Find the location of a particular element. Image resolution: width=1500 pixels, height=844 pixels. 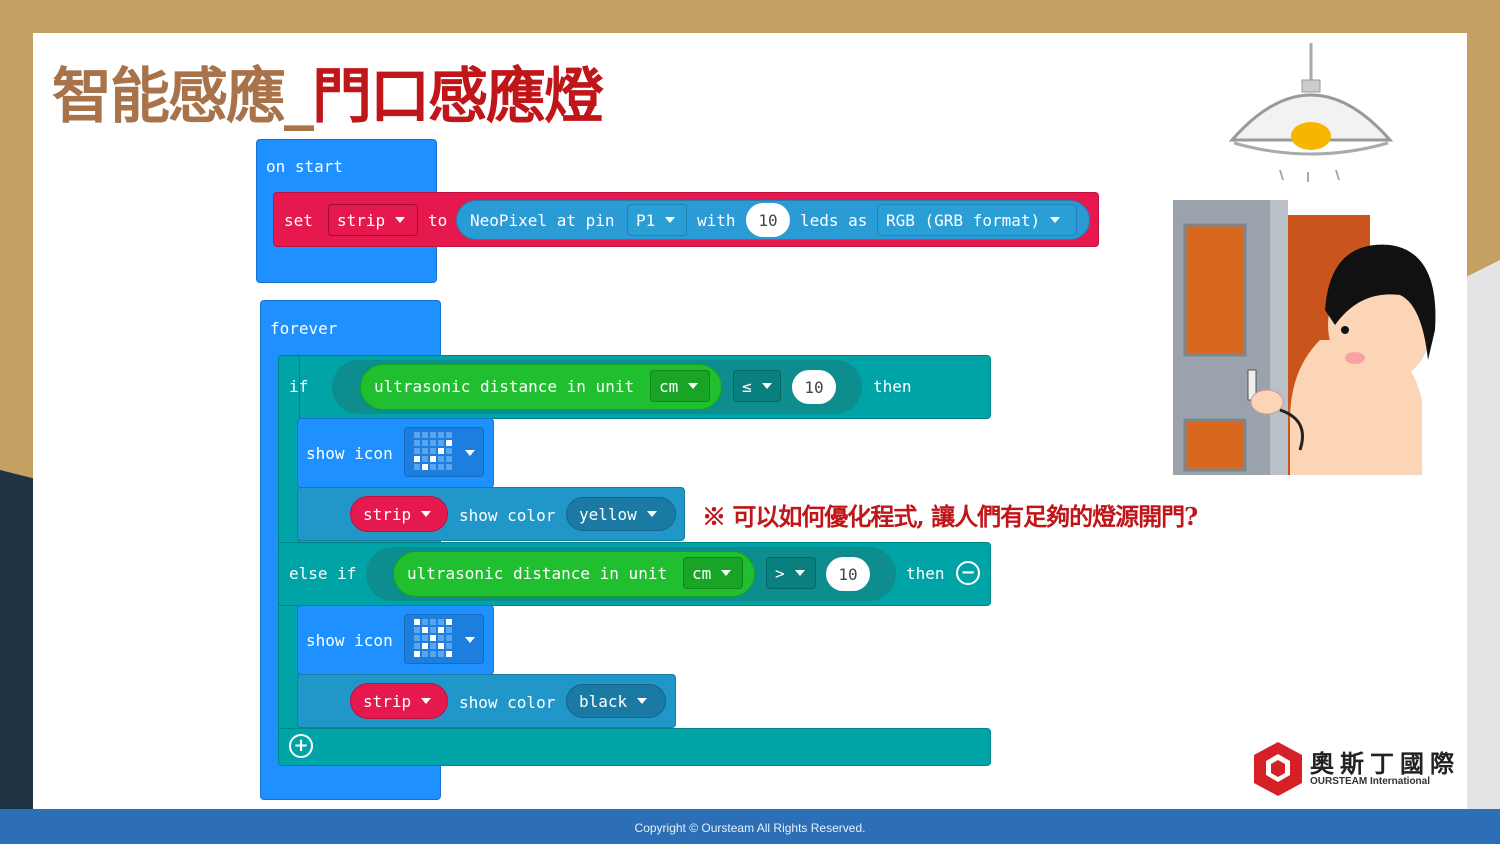

variable-dropdown: strip is located at coordinates (373, 220).